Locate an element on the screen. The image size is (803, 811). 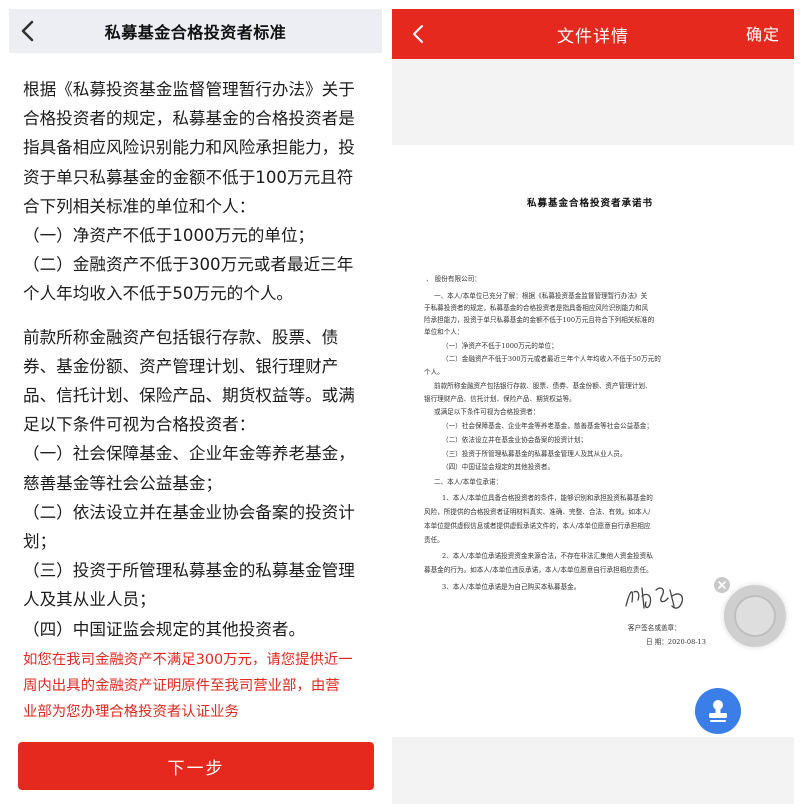
document-line: 前款所称金融资产包括银行存款、股票、债券、基金份额、资产管理计划、 is located at coordinates (543, 386).